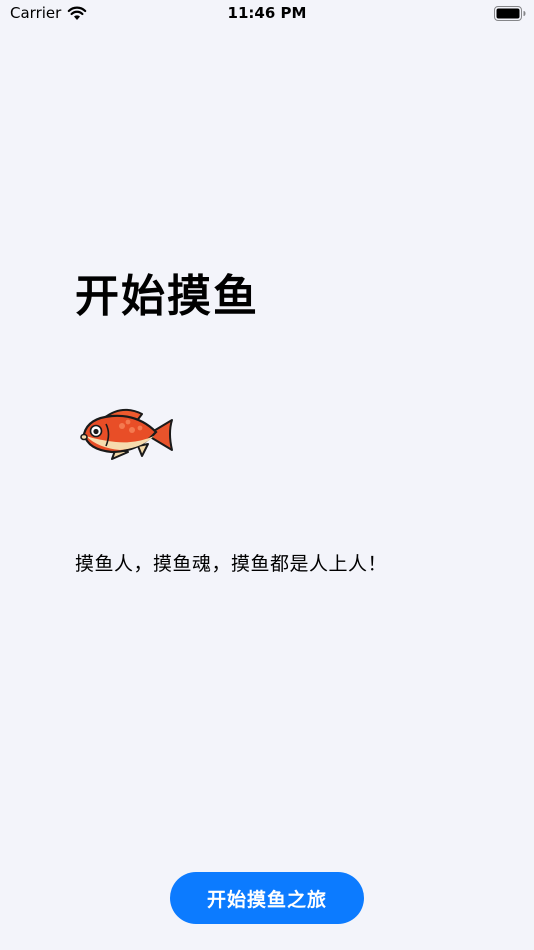 This screenshot has width=534, height=950. Describe the element at coordinates (167, 296) in the screenshot. I see `page-title: 开始摸鱼` at that location.